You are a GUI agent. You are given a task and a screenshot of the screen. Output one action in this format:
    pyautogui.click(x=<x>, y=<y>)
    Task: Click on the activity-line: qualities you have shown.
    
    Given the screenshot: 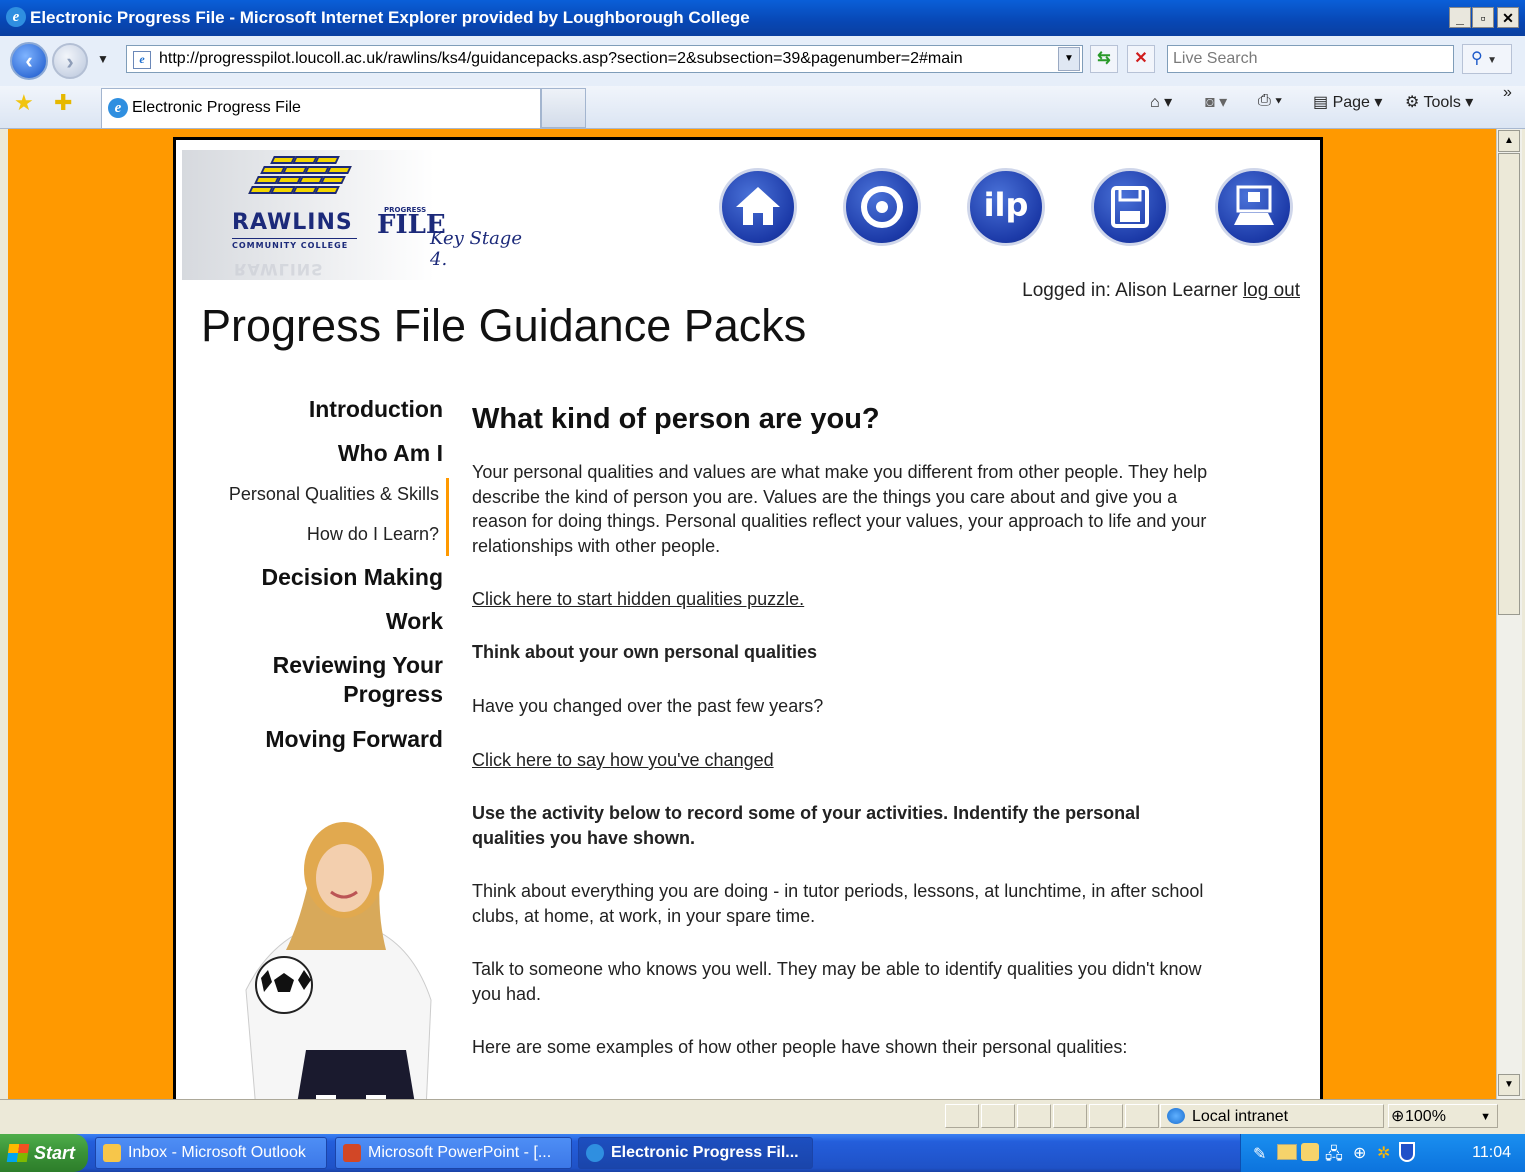 What is the action you would take?
    pyautogui.click(x=584, y=837)
    